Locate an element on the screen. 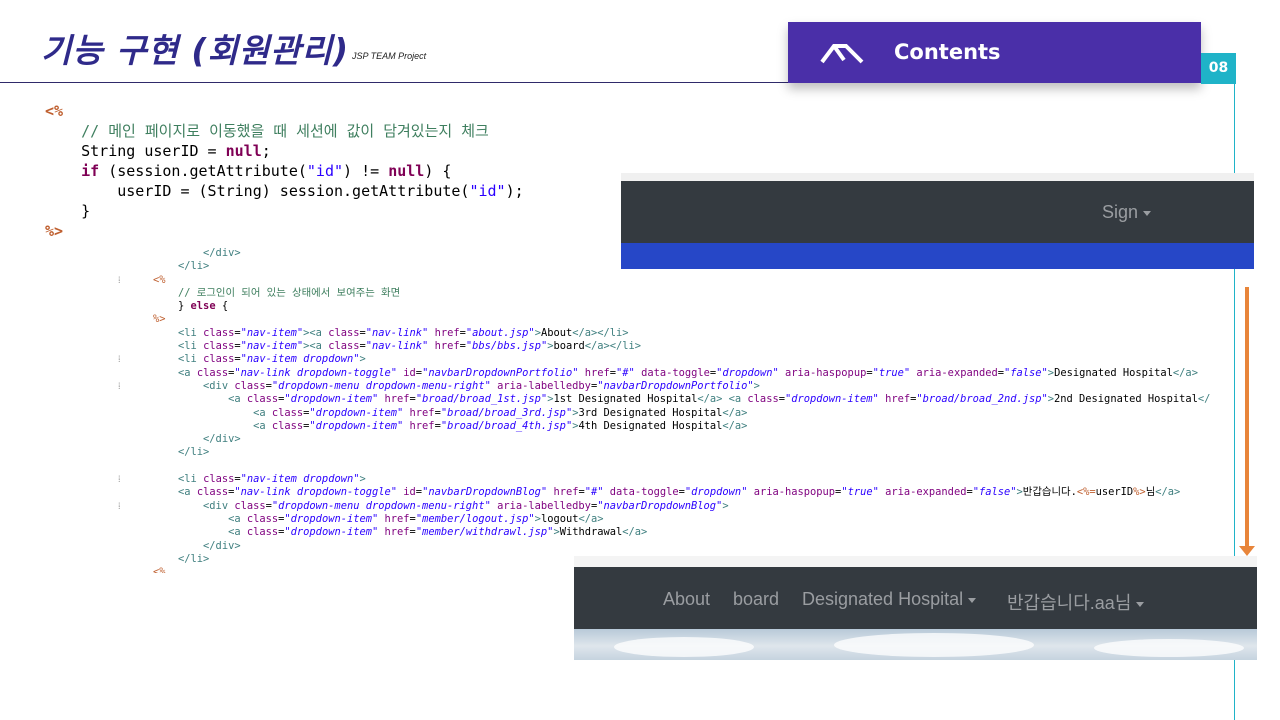 The height and width of the screenshot is (720, 1280). code-line: %> is located at coordinates (673, 319).